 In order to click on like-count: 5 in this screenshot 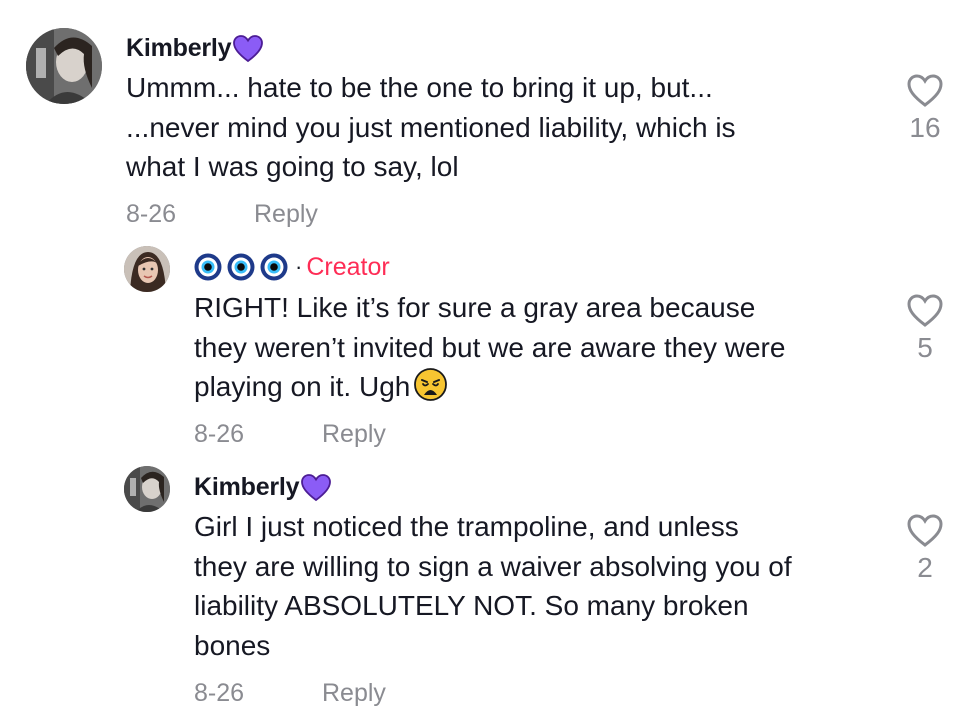, I will do `click(925, 347)`.